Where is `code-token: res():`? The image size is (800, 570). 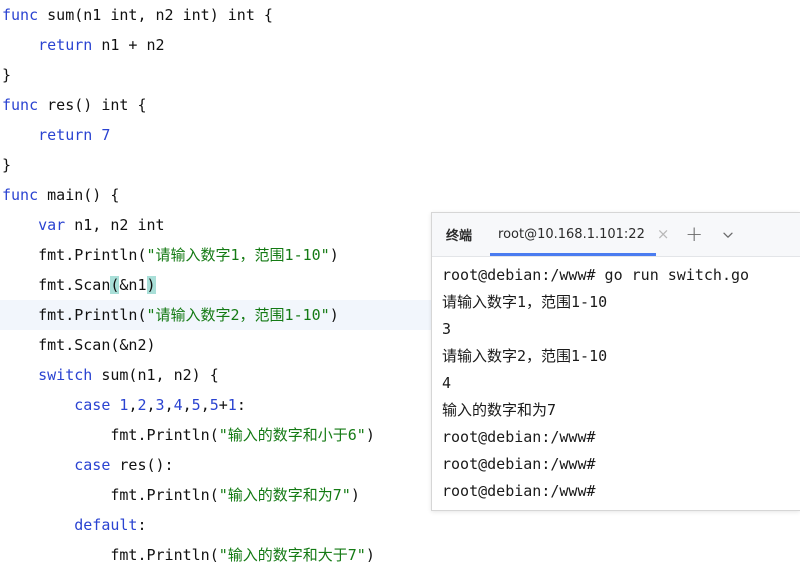 code-token: res(): is located at coordinates (142, 465).